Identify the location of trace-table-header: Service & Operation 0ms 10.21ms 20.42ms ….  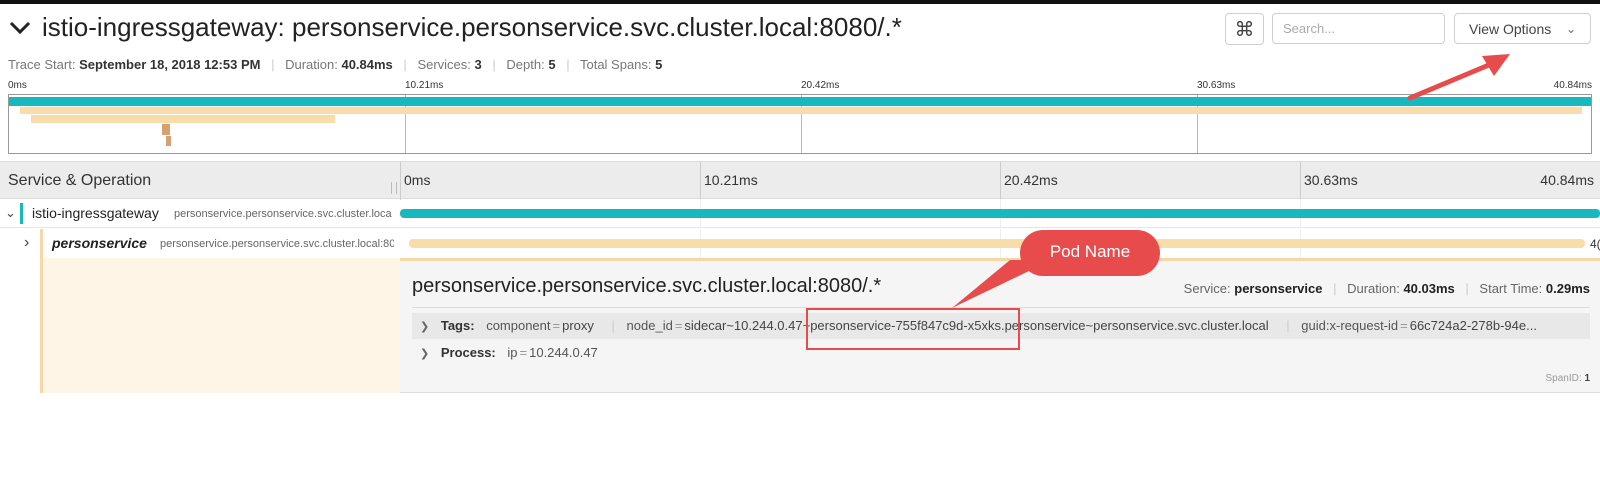
(800, 180).